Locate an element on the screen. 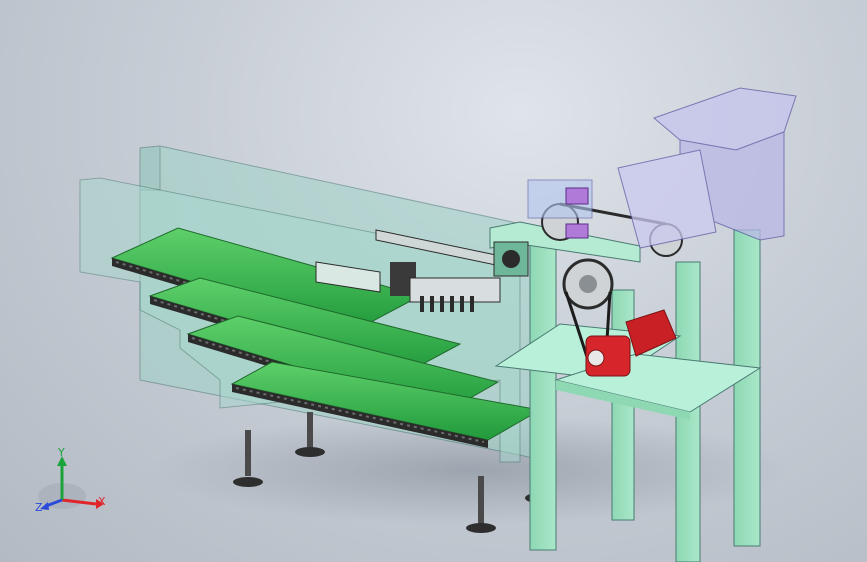  z-axis-label: Z is located at coordinates (39, 507).